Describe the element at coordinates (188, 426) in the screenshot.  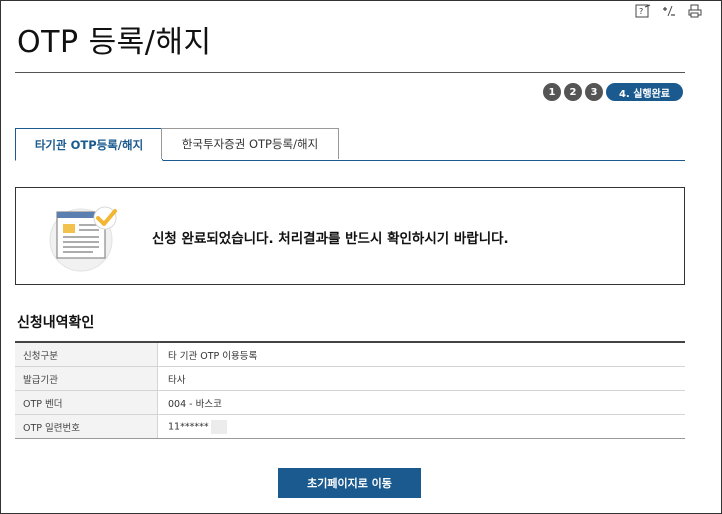
I see `otp-serial-value: 11******` at that location.